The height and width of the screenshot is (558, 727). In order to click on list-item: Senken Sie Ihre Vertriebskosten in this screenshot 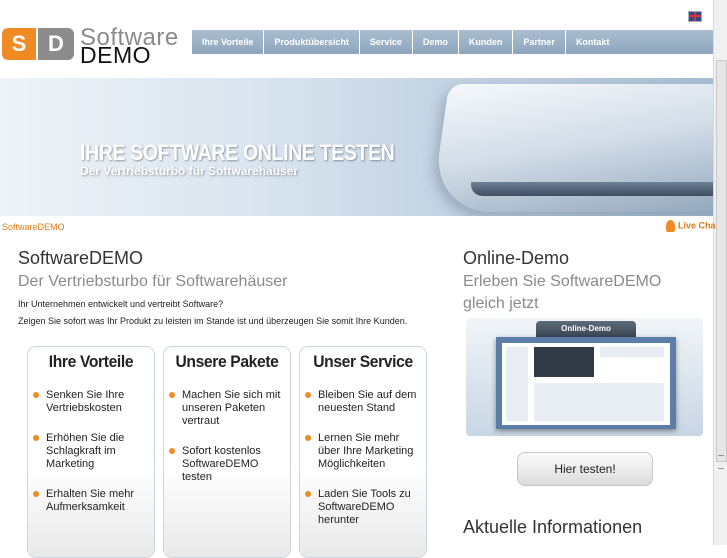, I will do `click(92, 402)`.